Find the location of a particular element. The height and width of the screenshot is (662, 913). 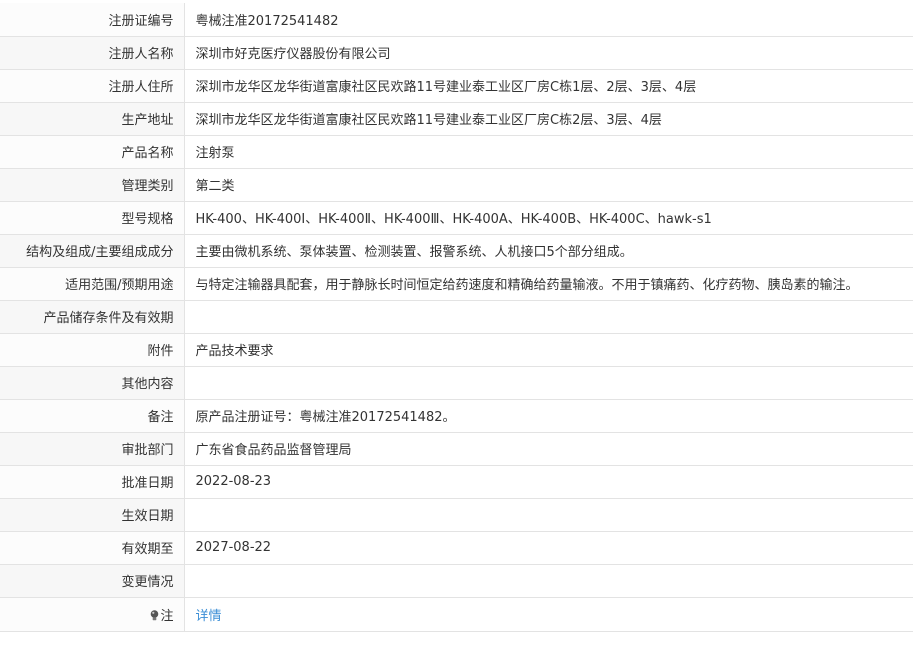

row-label: 附件 is located at coordinates (92, 349).